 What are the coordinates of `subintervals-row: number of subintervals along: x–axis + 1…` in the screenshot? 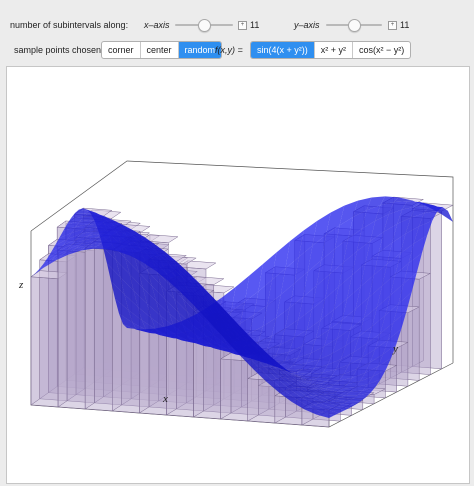 It's located at (237, 26).